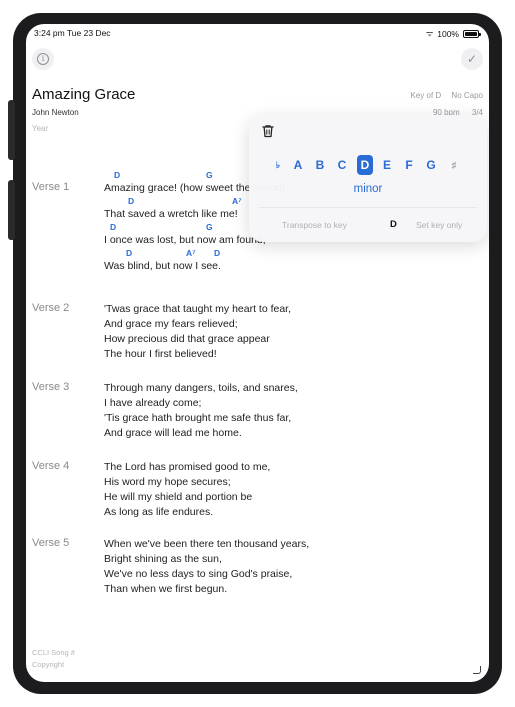 Image resolution: width=515 pixels, height=707 pixels. I want to click on note-button-a: A, so click(298, 165).